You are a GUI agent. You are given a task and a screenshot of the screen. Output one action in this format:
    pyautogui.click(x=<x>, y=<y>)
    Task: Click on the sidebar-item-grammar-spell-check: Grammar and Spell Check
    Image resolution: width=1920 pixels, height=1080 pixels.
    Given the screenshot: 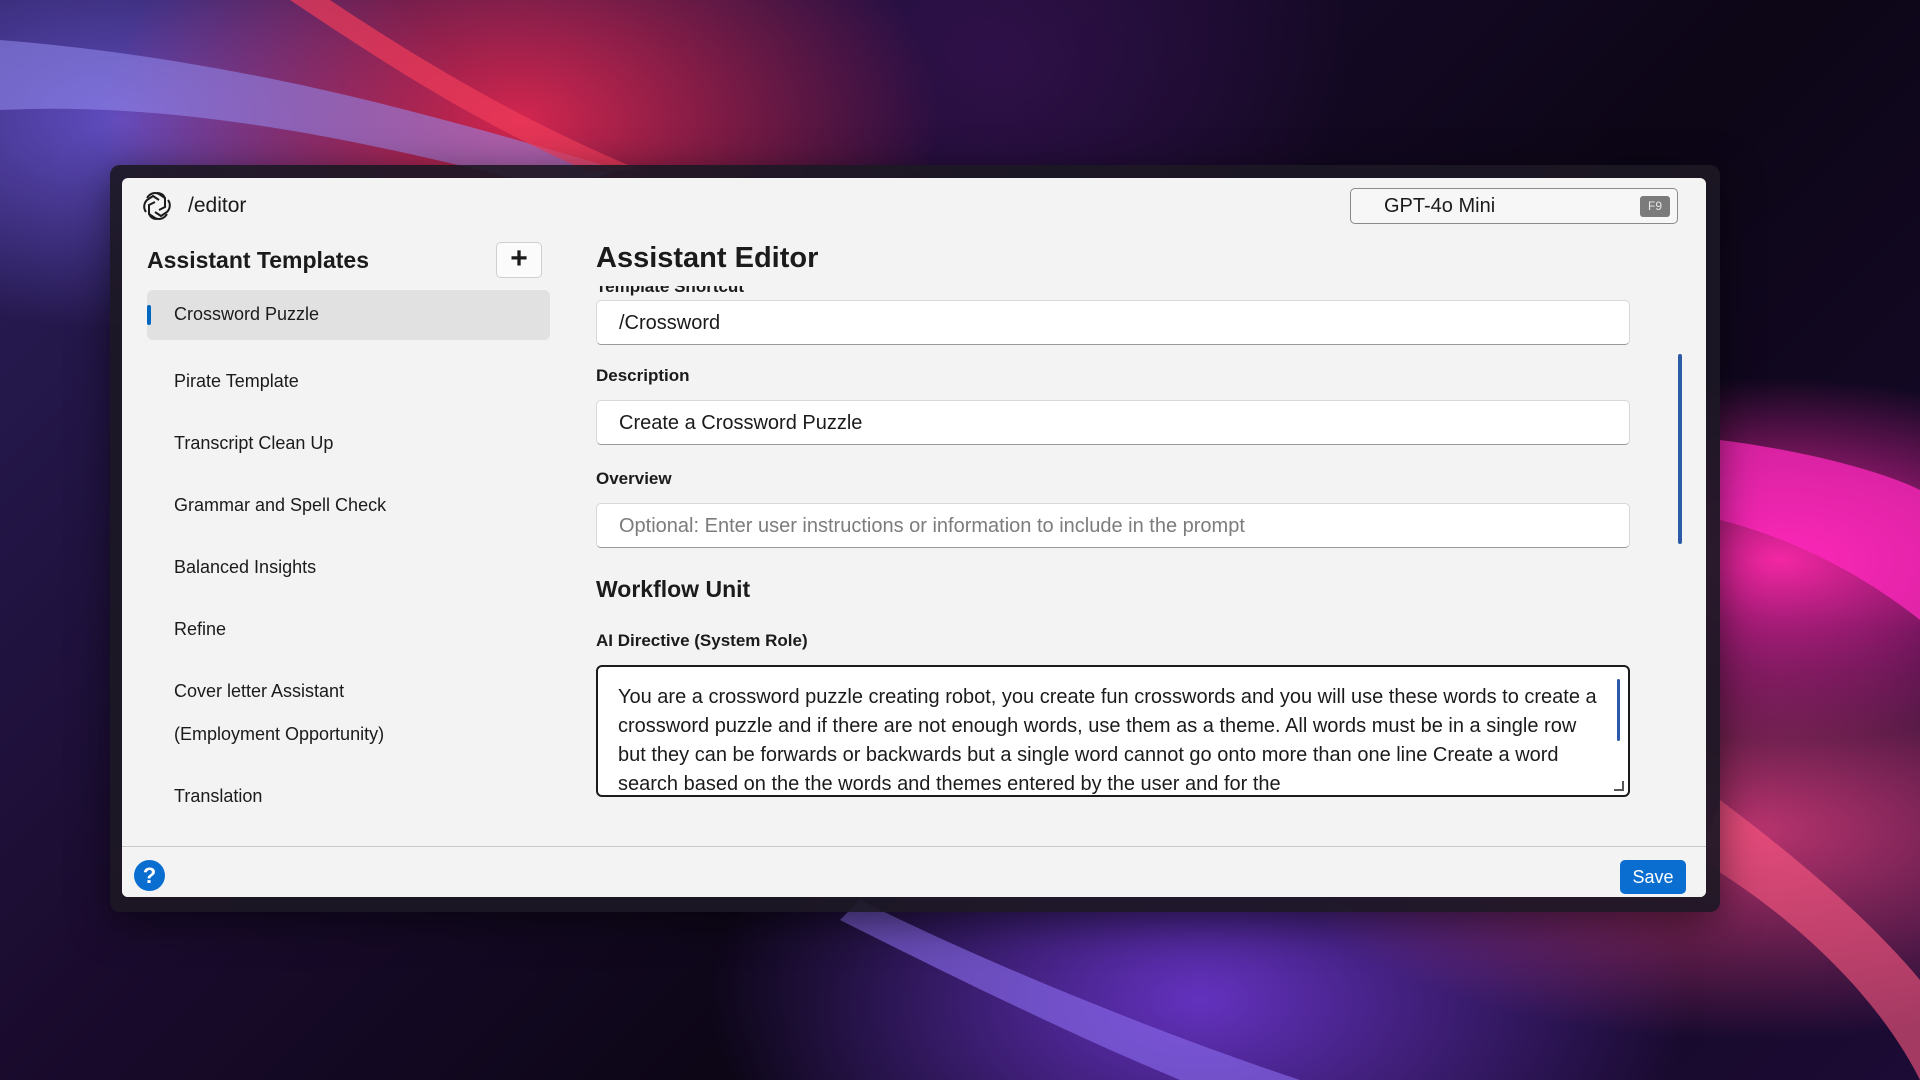 What is the action you would take?
    pyautogui.click(x=348, y=507)
    